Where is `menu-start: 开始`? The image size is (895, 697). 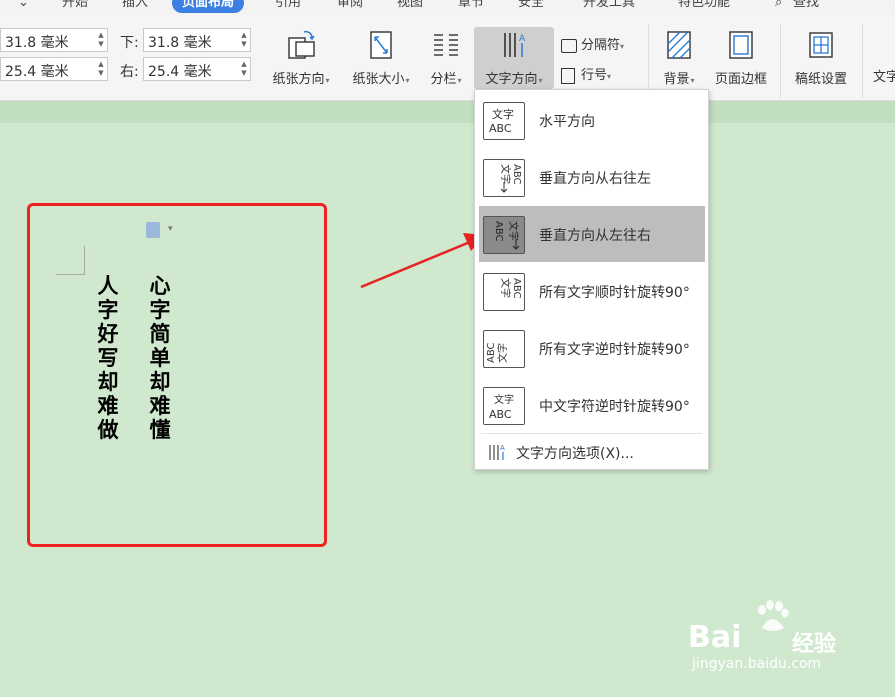 menu-start: 开始 is located at coordinates (75, 6).